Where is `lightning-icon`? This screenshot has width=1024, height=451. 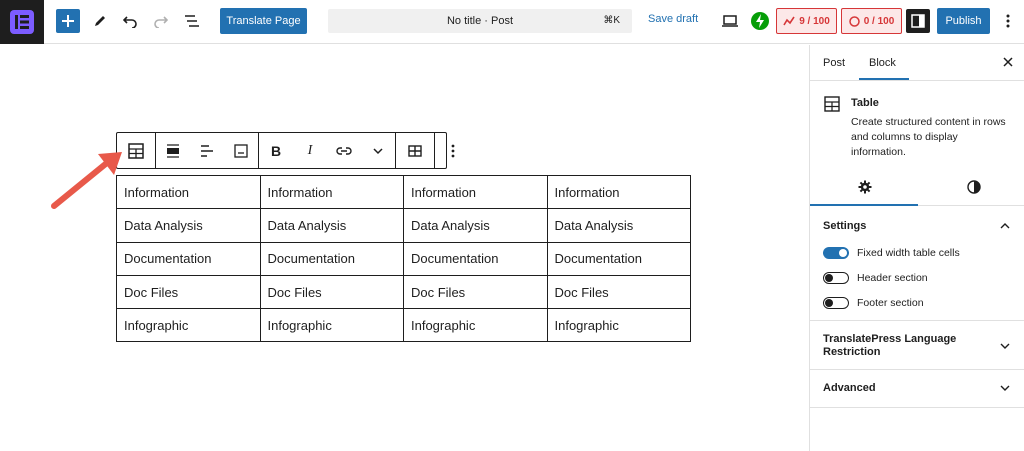
lightning-icon is located at coordinates (760, 21).